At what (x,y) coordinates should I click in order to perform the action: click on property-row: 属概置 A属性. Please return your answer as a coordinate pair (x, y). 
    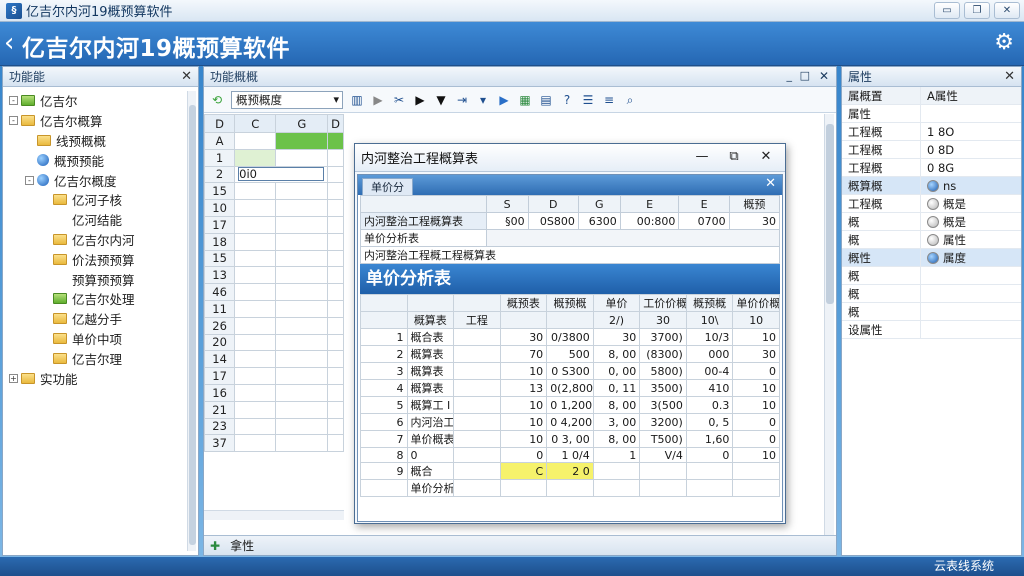
    Looking at the image, I should click on (931, 96).